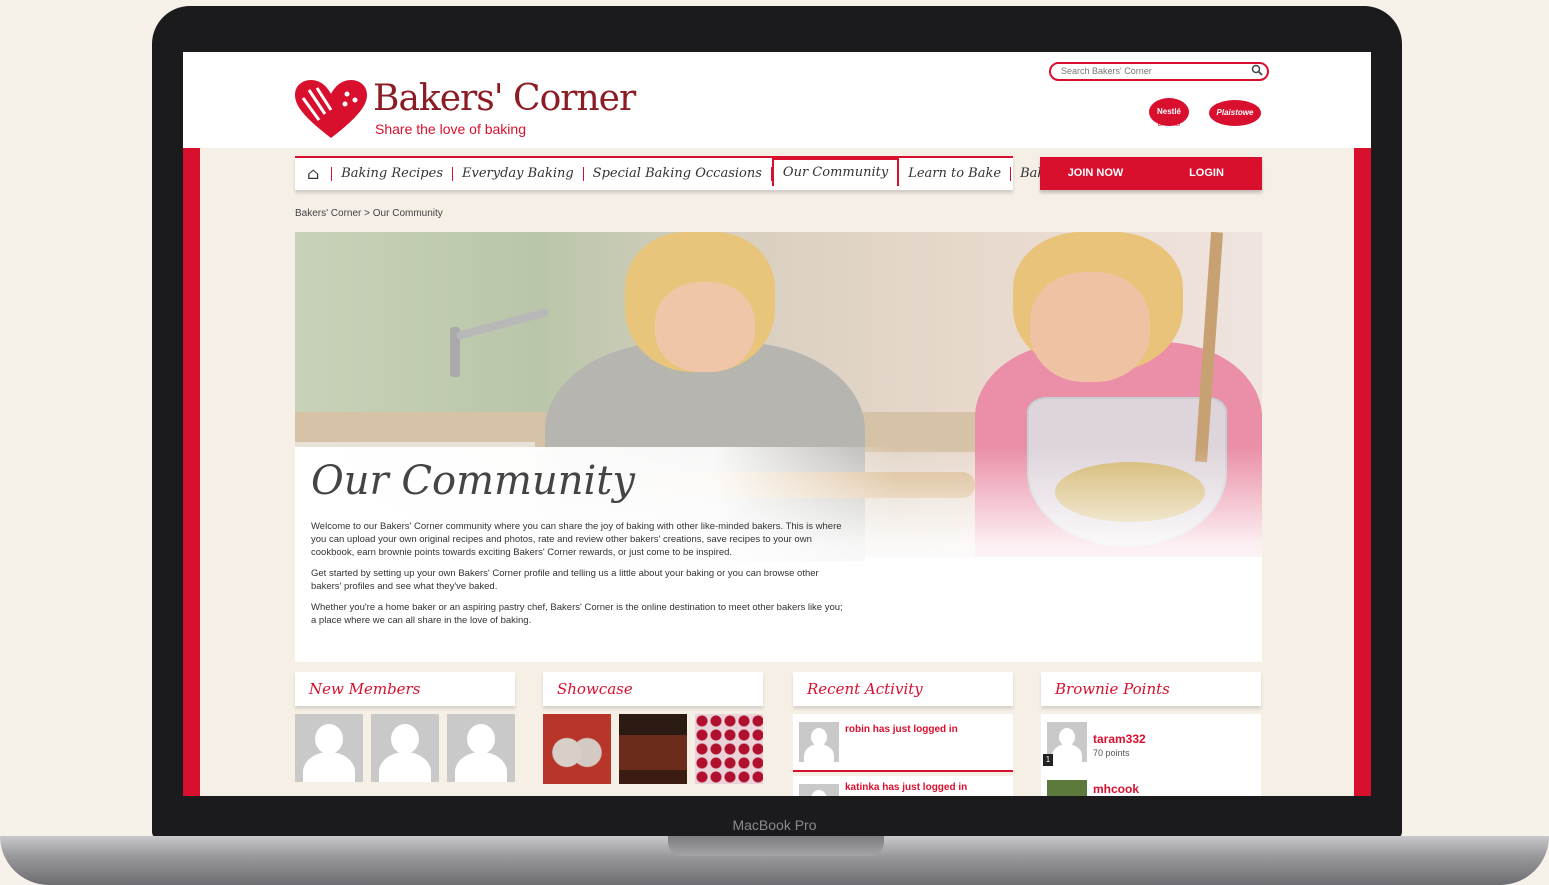  I want to click on right-red-border, so click(1362, 472).